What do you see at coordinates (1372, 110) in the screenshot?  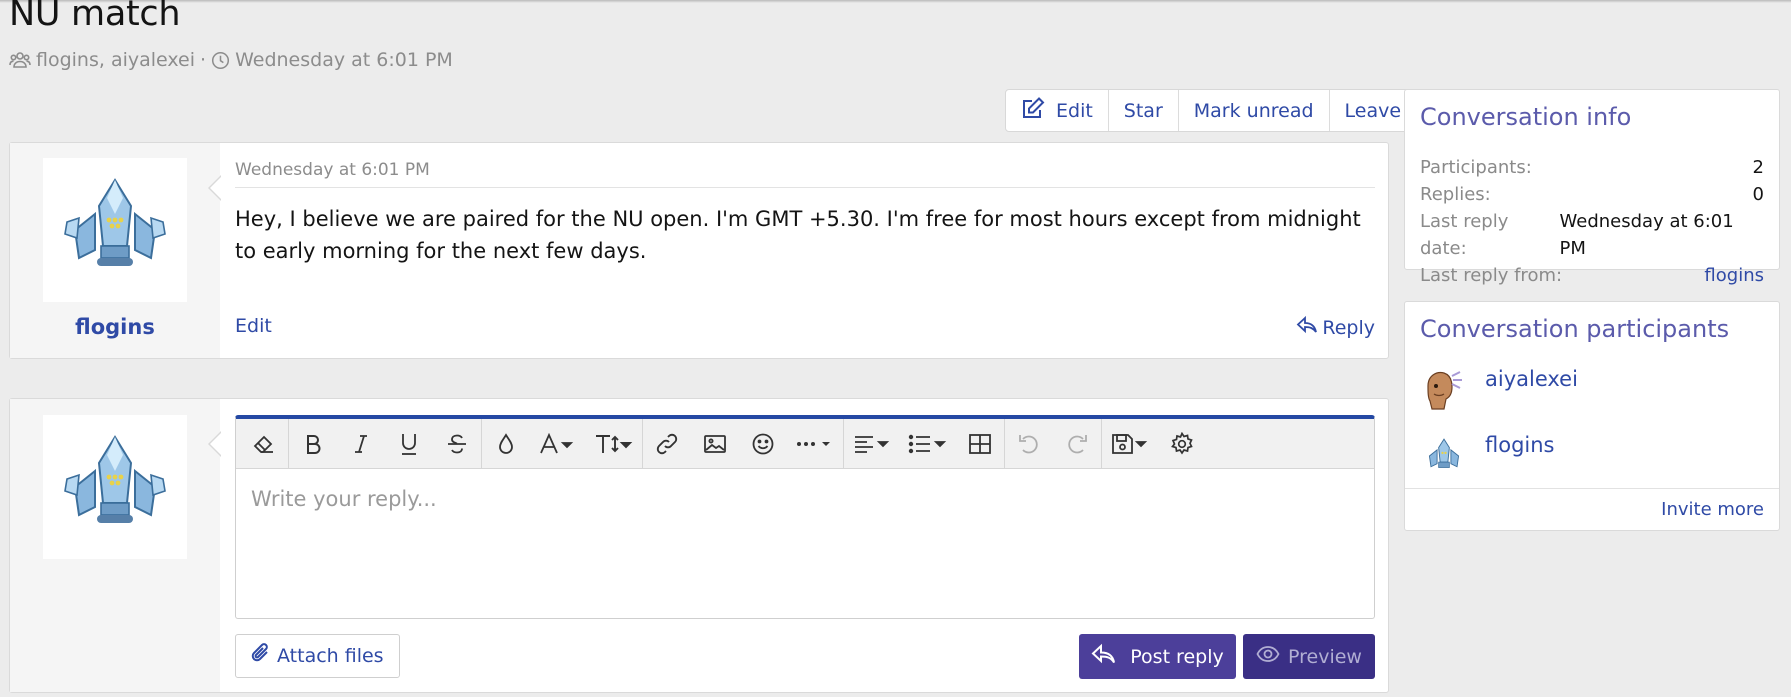 I see `leave-button: Leave` at bounding box center [1372, 110].